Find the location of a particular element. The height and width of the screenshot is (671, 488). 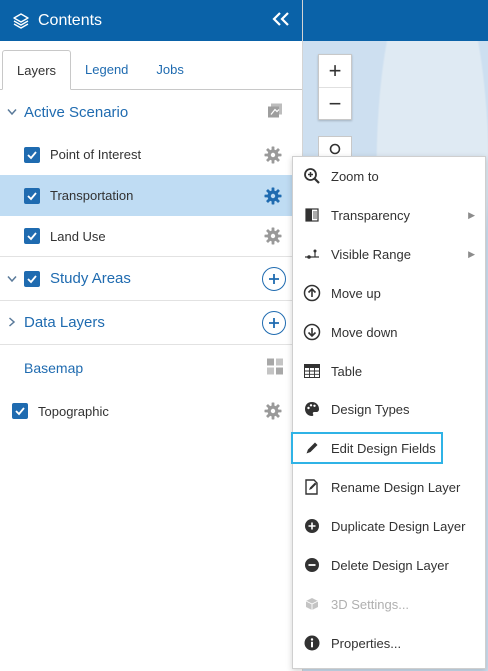

menu-item-visible-range: Visible Range ▶ is located at coordinates (389, 254).